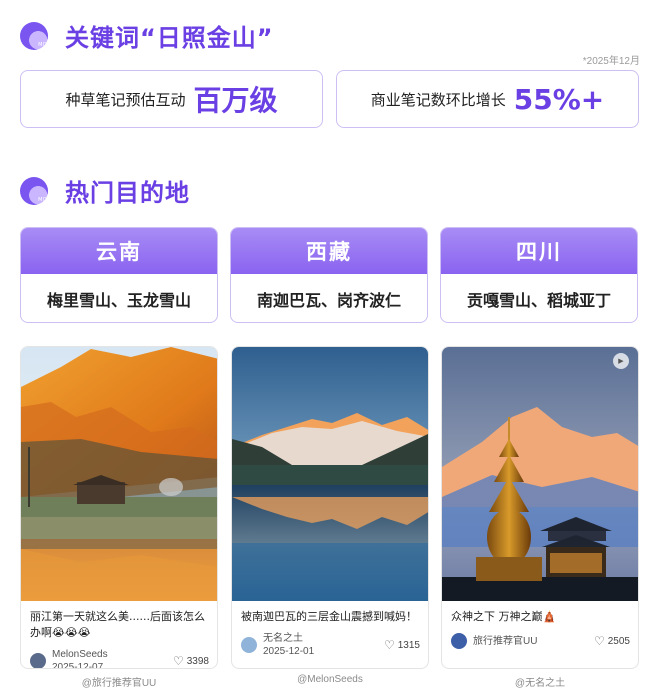 This screenshot has height=694, width=660. I want to click on stat-card-interactions: 种草笔记预估互动 百万级, so click(171, 99).